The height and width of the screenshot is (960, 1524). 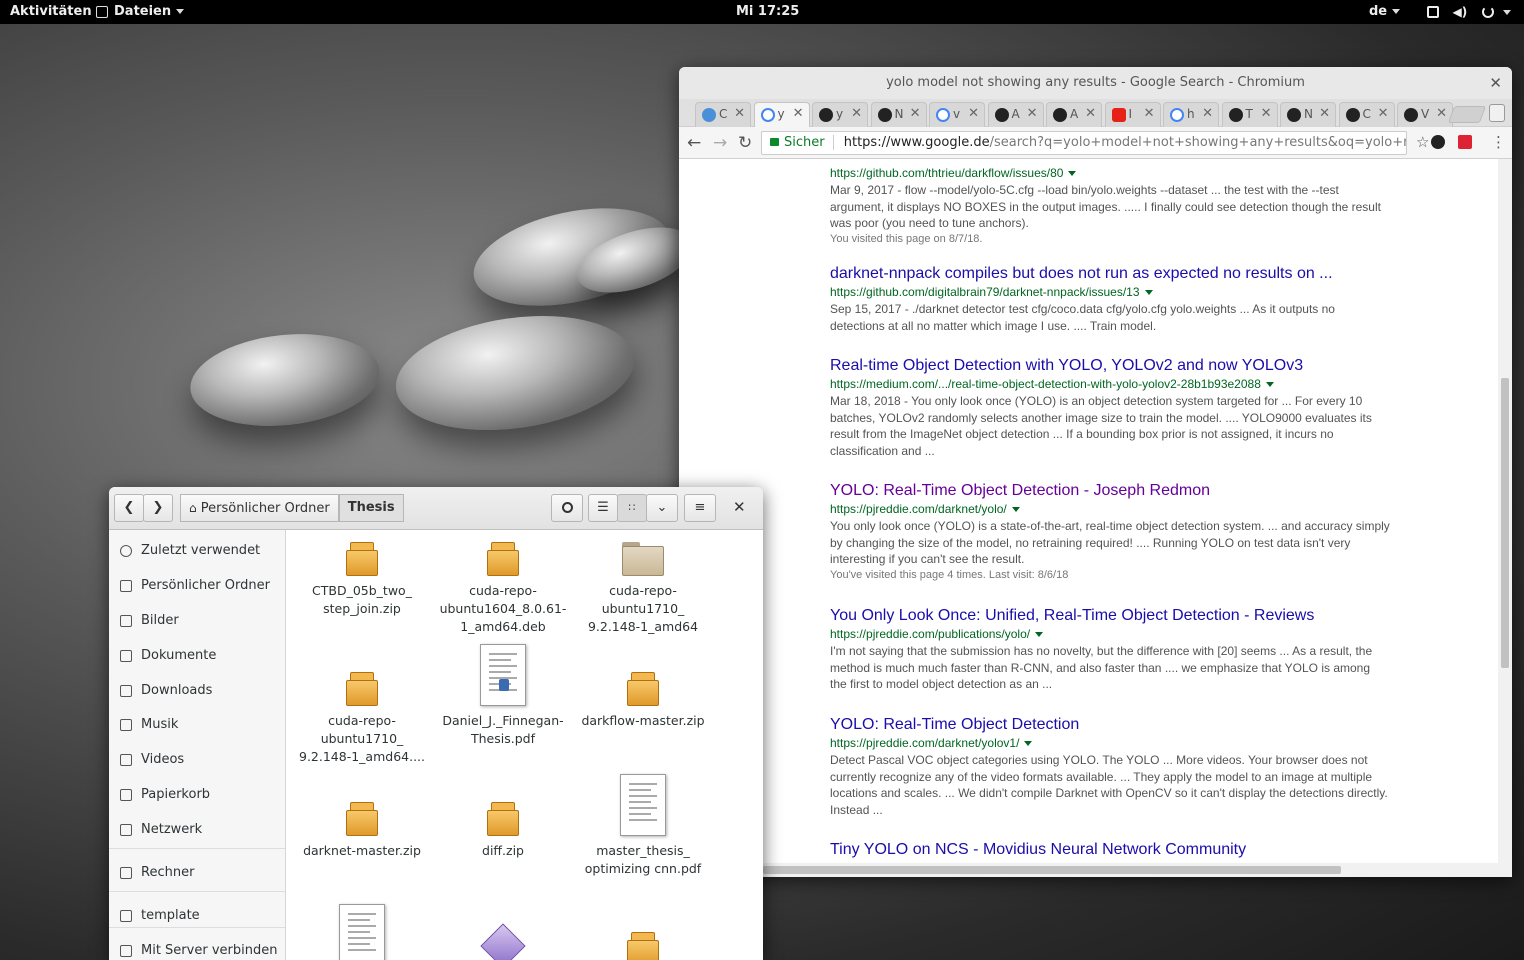 What do you see at coordinates (643, 701) in the screenshot?
I see `file-item: darkflow-master.zip` at bounding box center [643, 701].